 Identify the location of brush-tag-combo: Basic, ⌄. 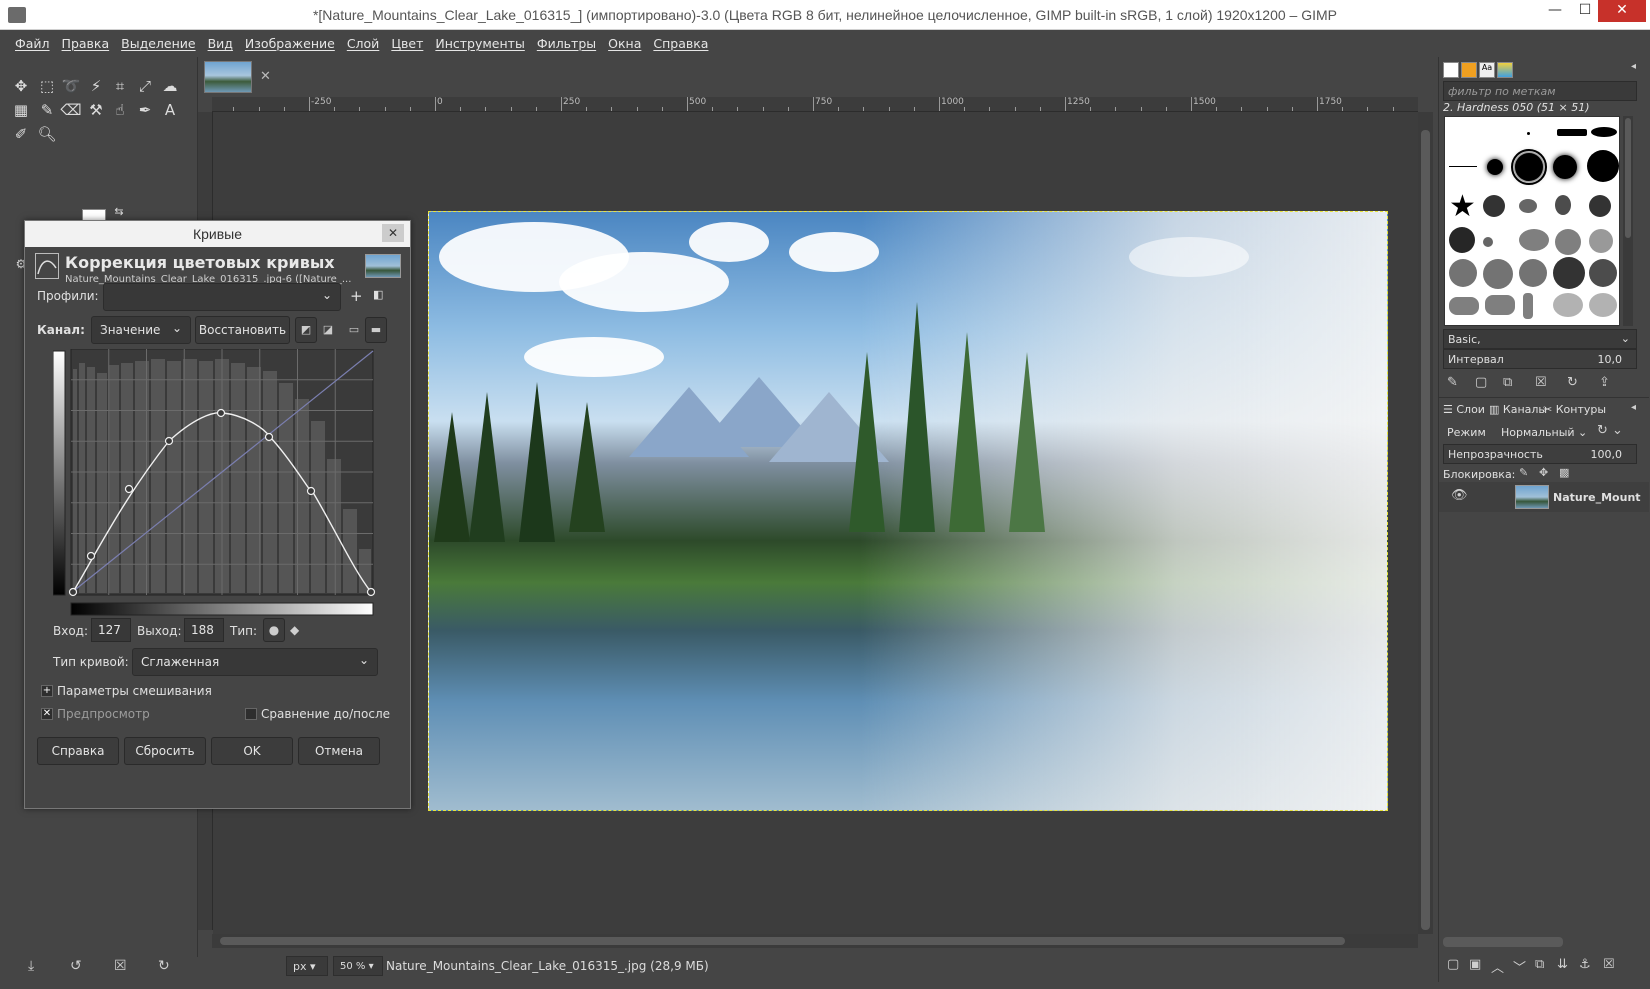
(1540, 339).